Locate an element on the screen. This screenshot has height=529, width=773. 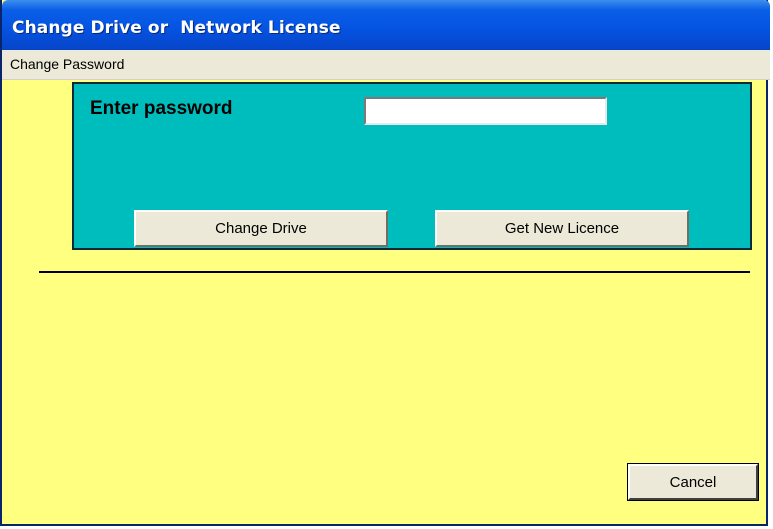
change-drive-button: Change Drive is located at coordinates (261, 228).